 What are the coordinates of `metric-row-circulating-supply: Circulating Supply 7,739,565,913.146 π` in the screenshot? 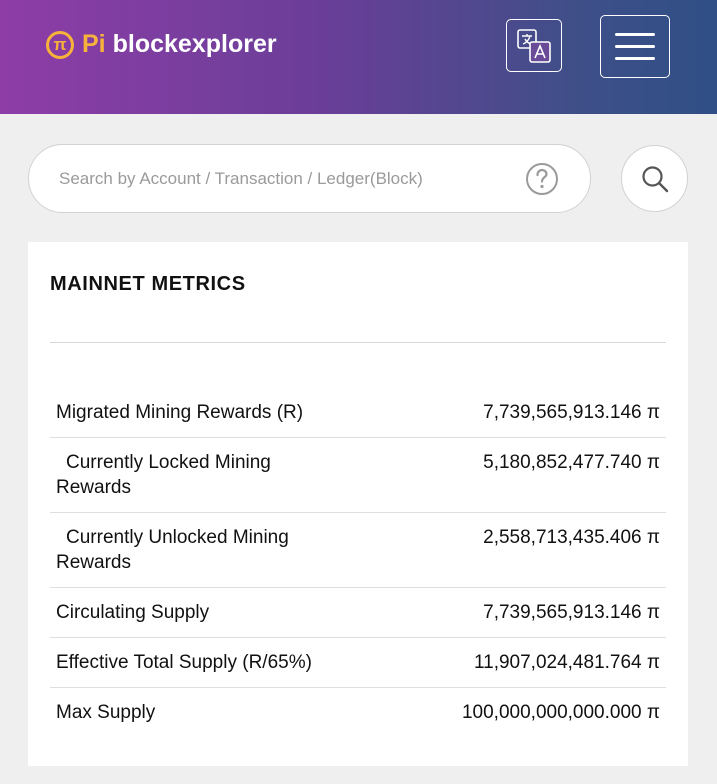 It's located at (358, 613).